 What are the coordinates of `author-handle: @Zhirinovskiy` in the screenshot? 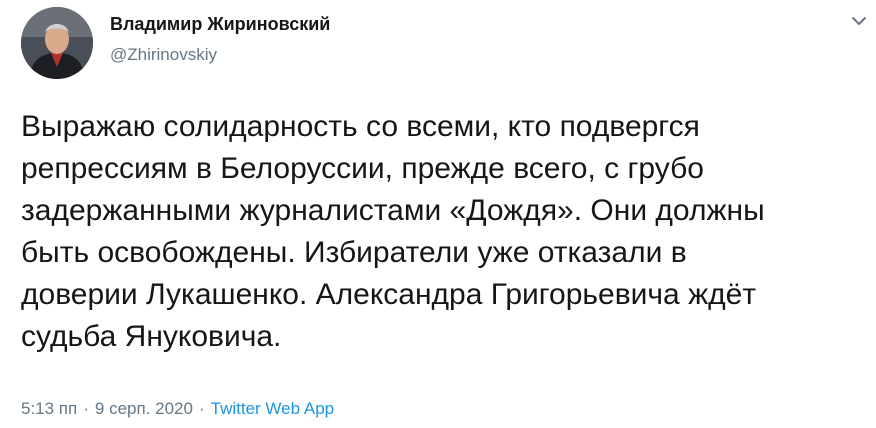 It's located at (163, 55).